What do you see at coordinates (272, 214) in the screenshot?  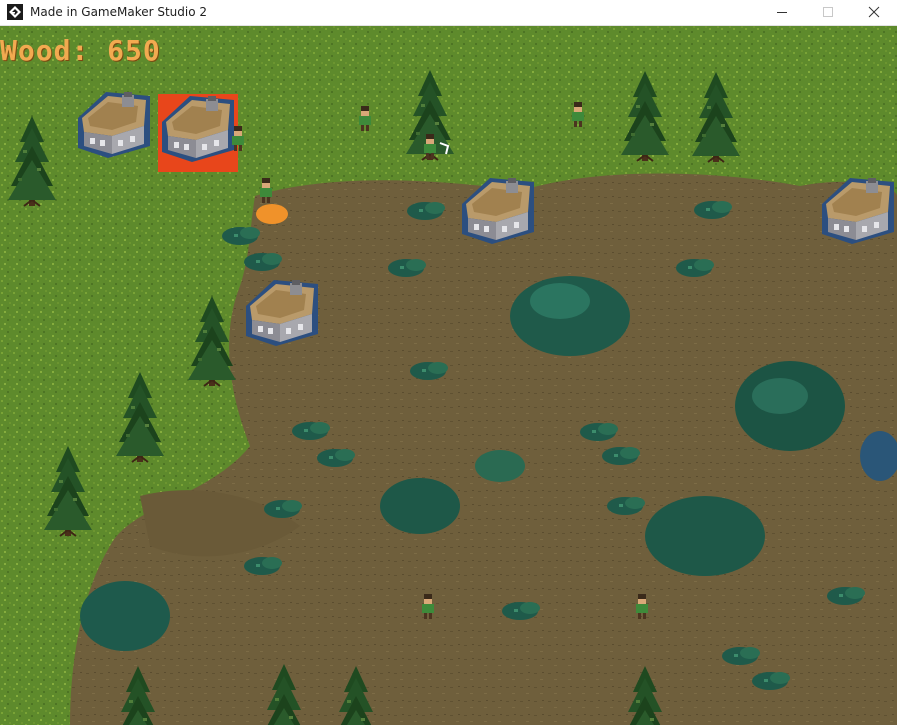 I see `selected-unit-marker` at bounding box center [272, 214].